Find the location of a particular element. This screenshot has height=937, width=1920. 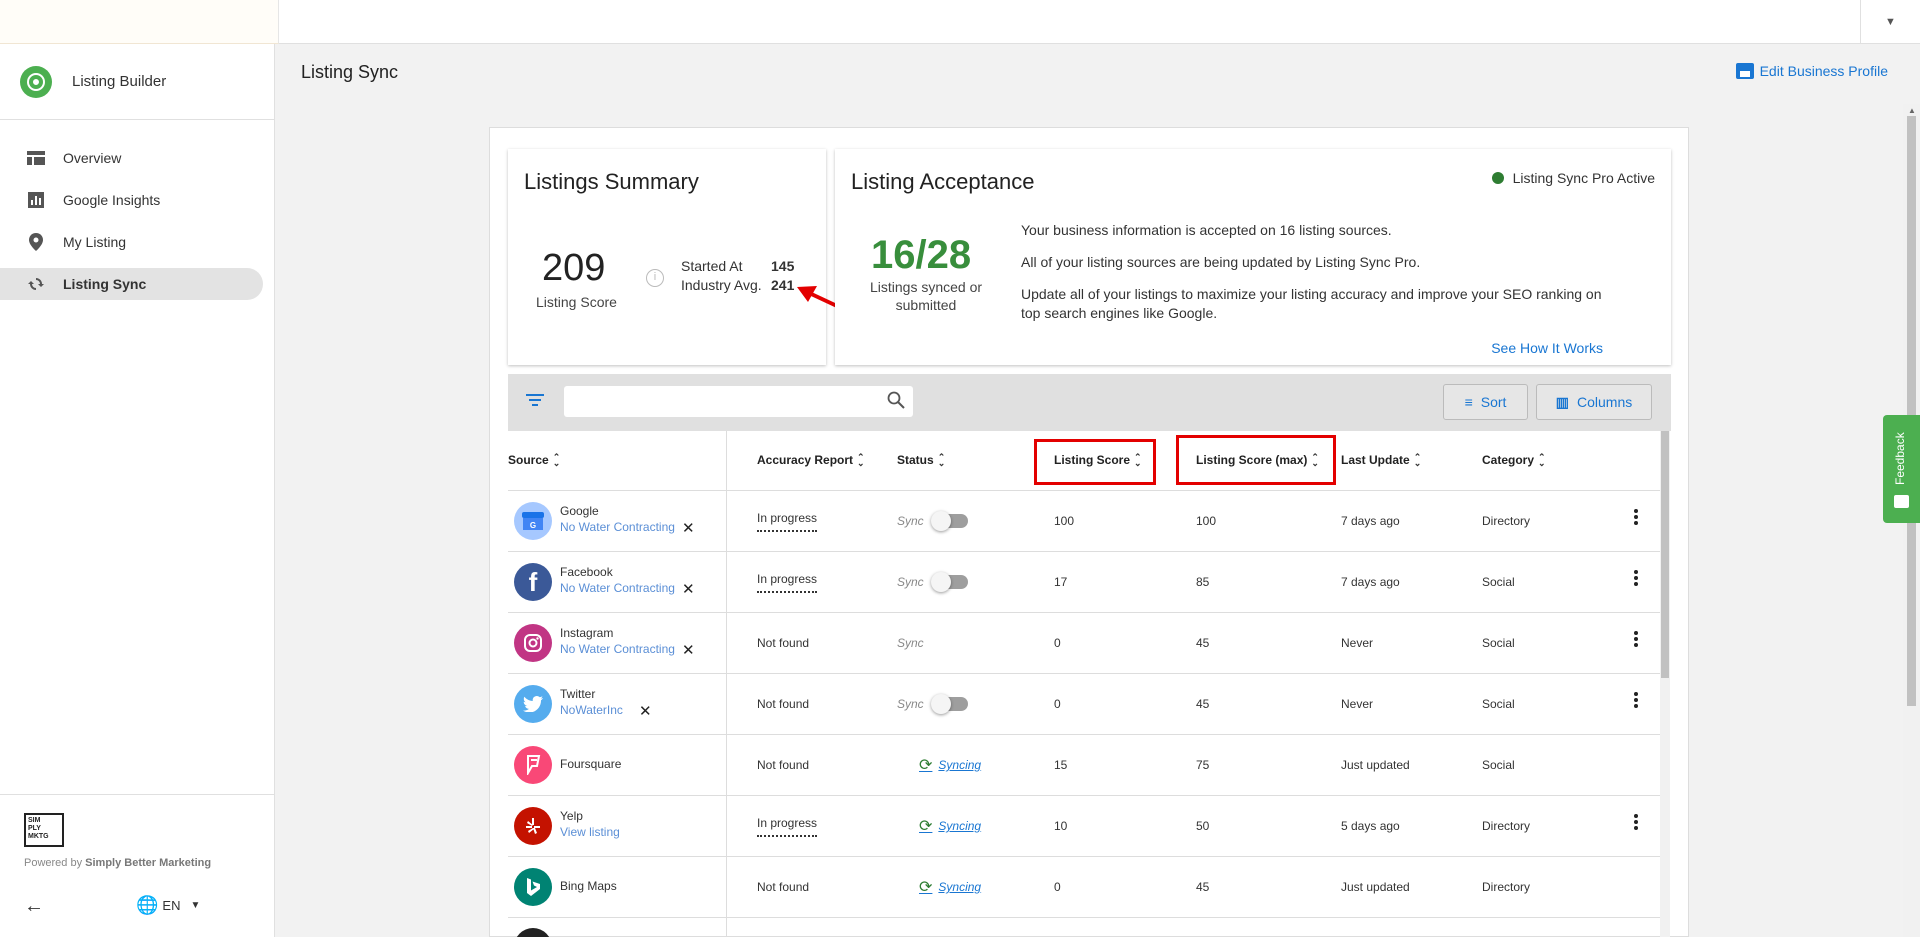

brand-header: Listing Builder is located at coordinates (137, 82).